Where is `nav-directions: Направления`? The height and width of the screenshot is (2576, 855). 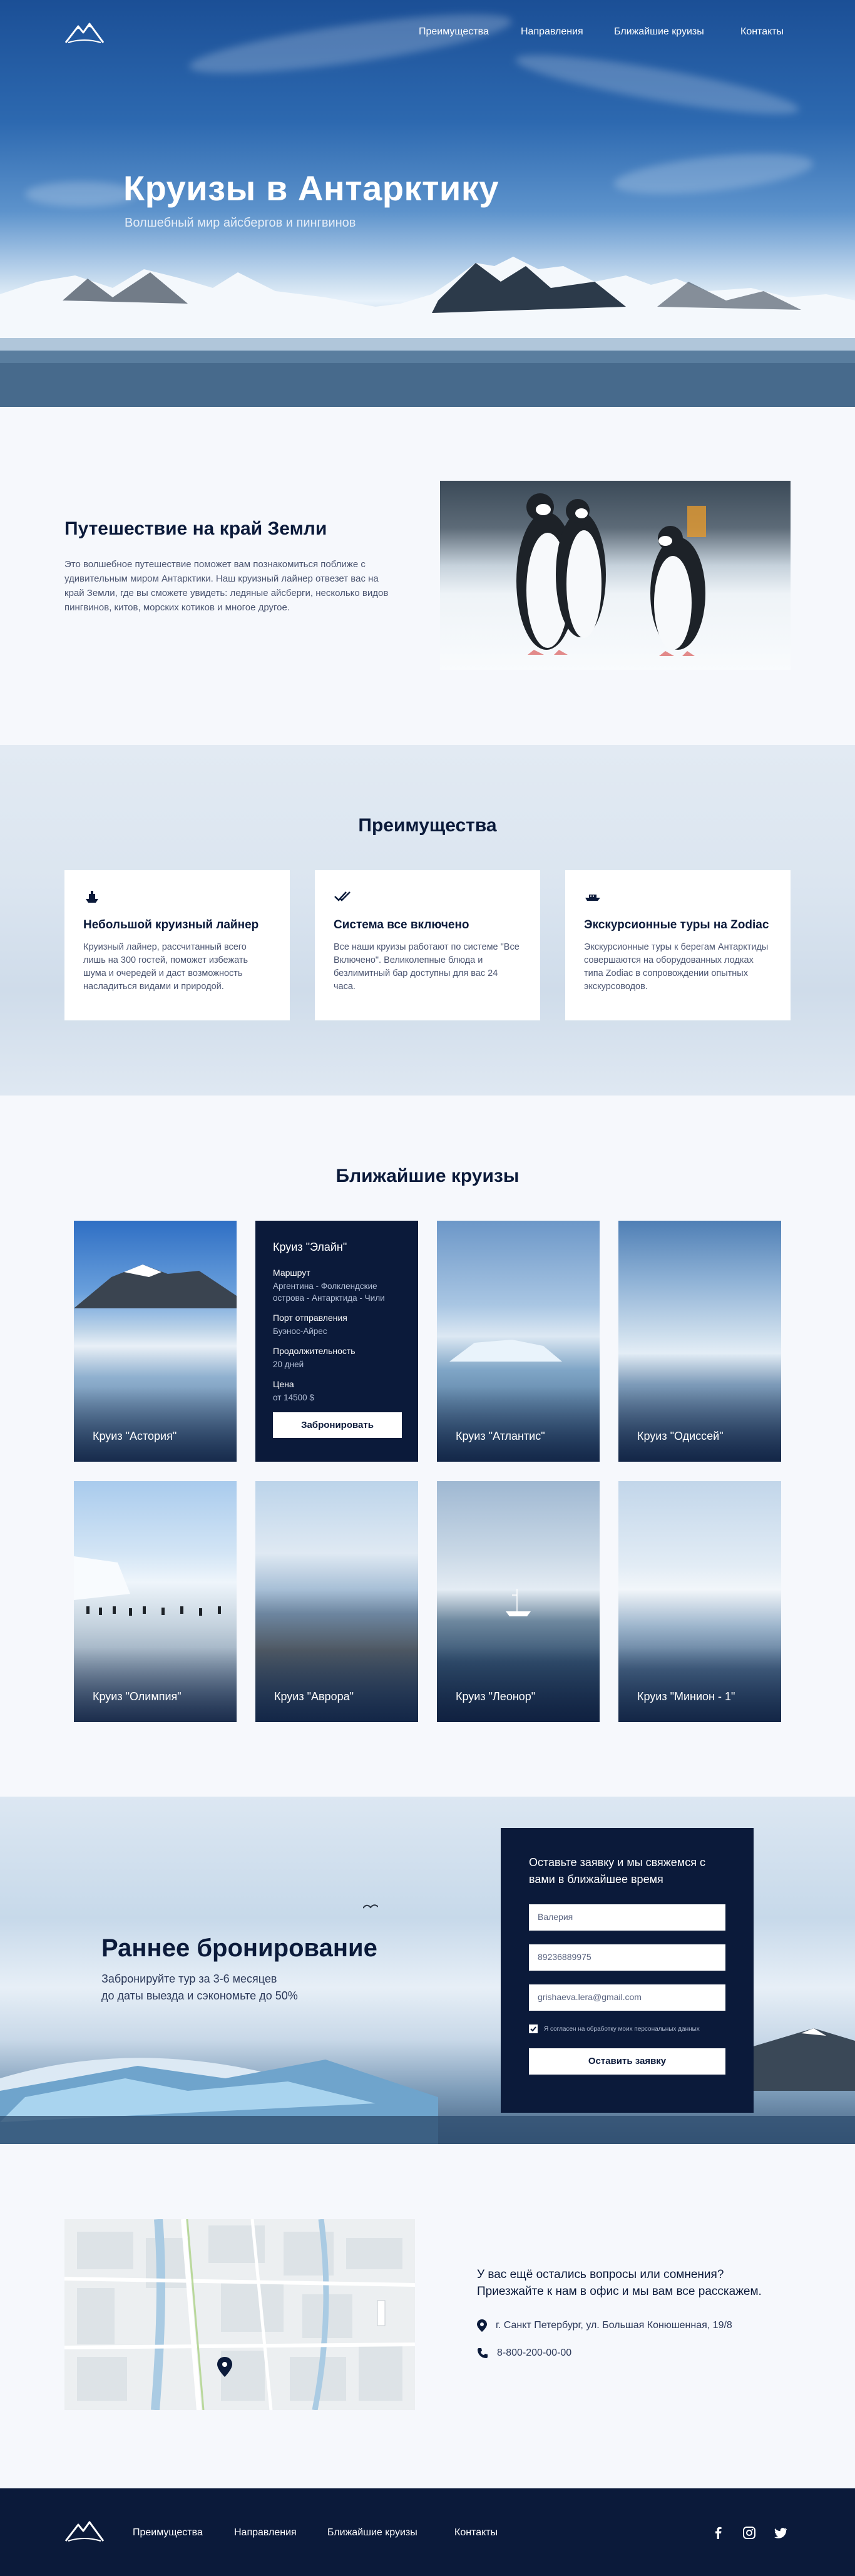 nav-directions: Направления is located at coordinates (552, 32).